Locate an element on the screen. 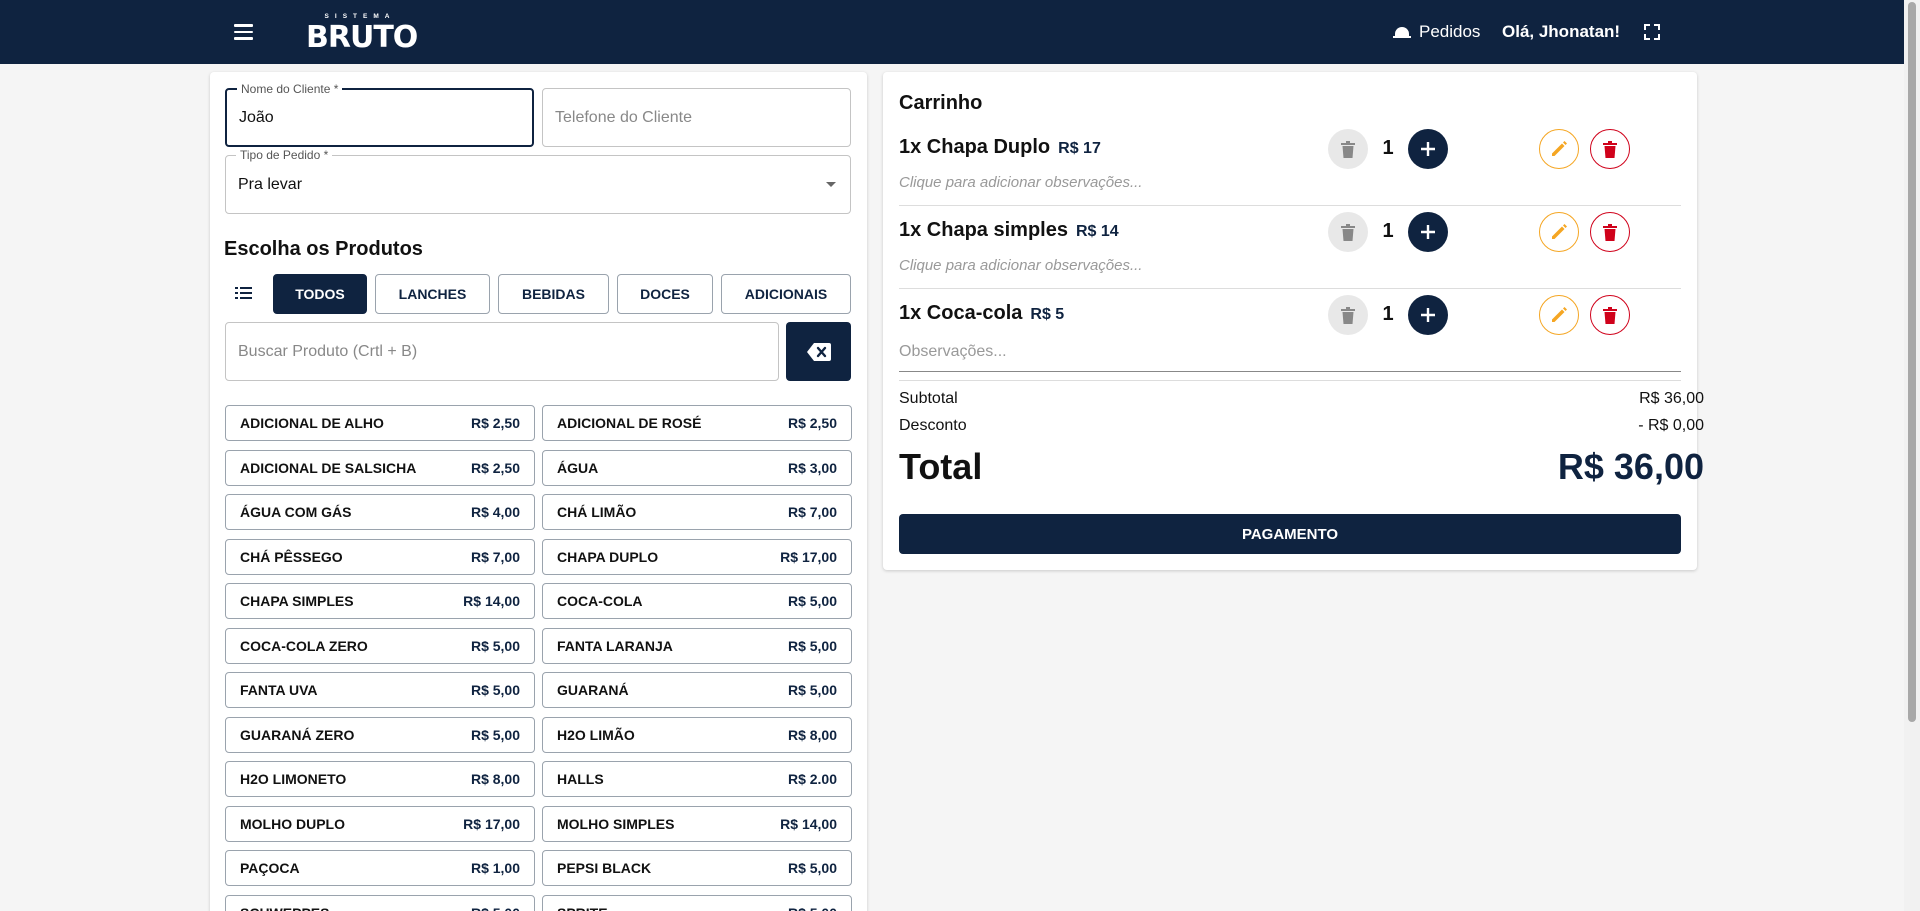  category-bebidas-button: BEBIDAS is located at coordinates (553, 294).